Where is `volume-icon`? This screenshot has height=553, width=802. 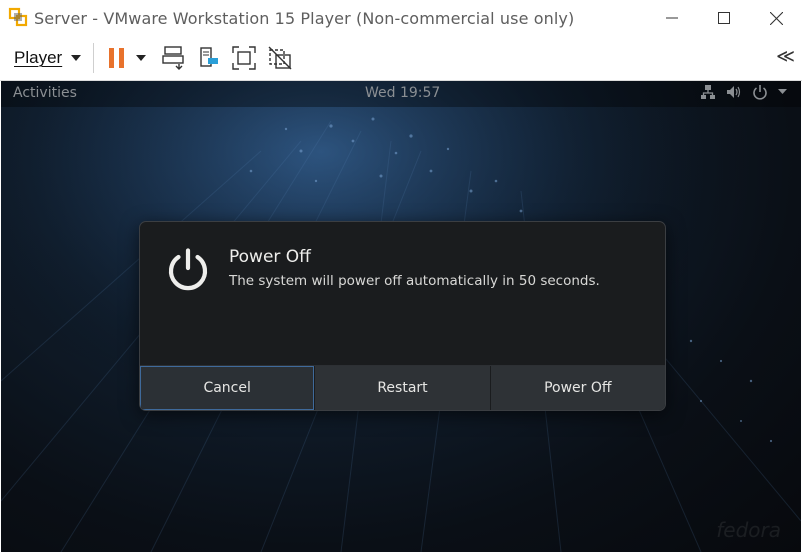
volume-icon is located at coordinates (734, 92).